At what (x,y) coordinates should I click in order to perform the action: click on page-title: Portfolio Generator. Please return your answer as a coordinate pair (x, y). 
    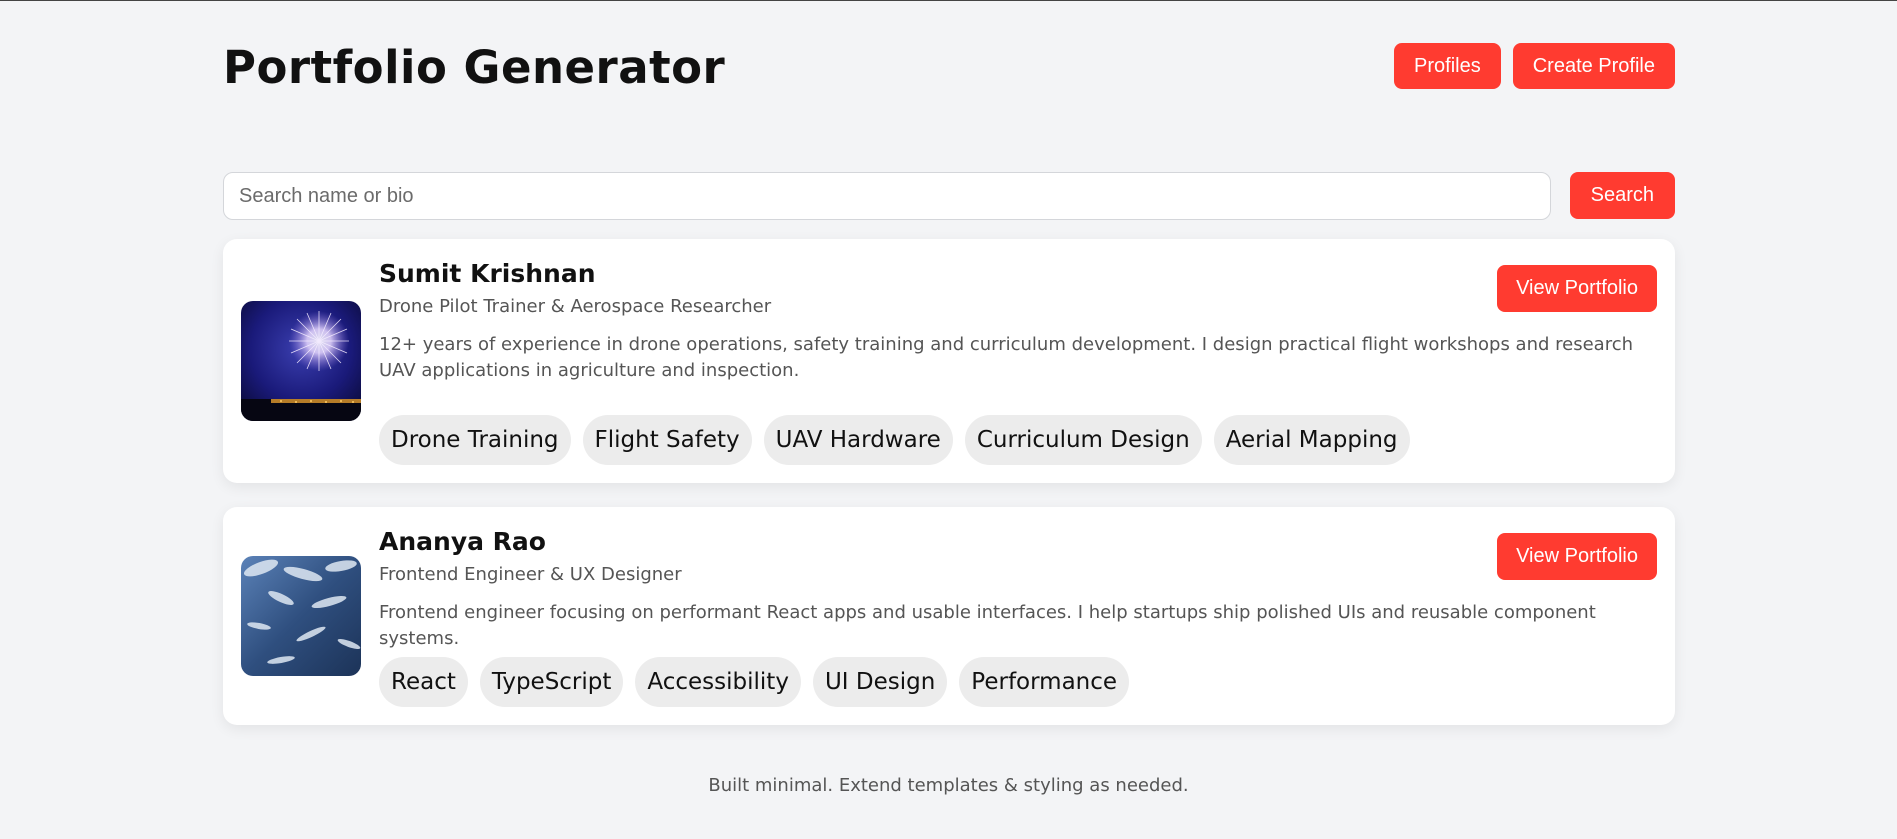
    Looking at the image, I should click on (474, 67).